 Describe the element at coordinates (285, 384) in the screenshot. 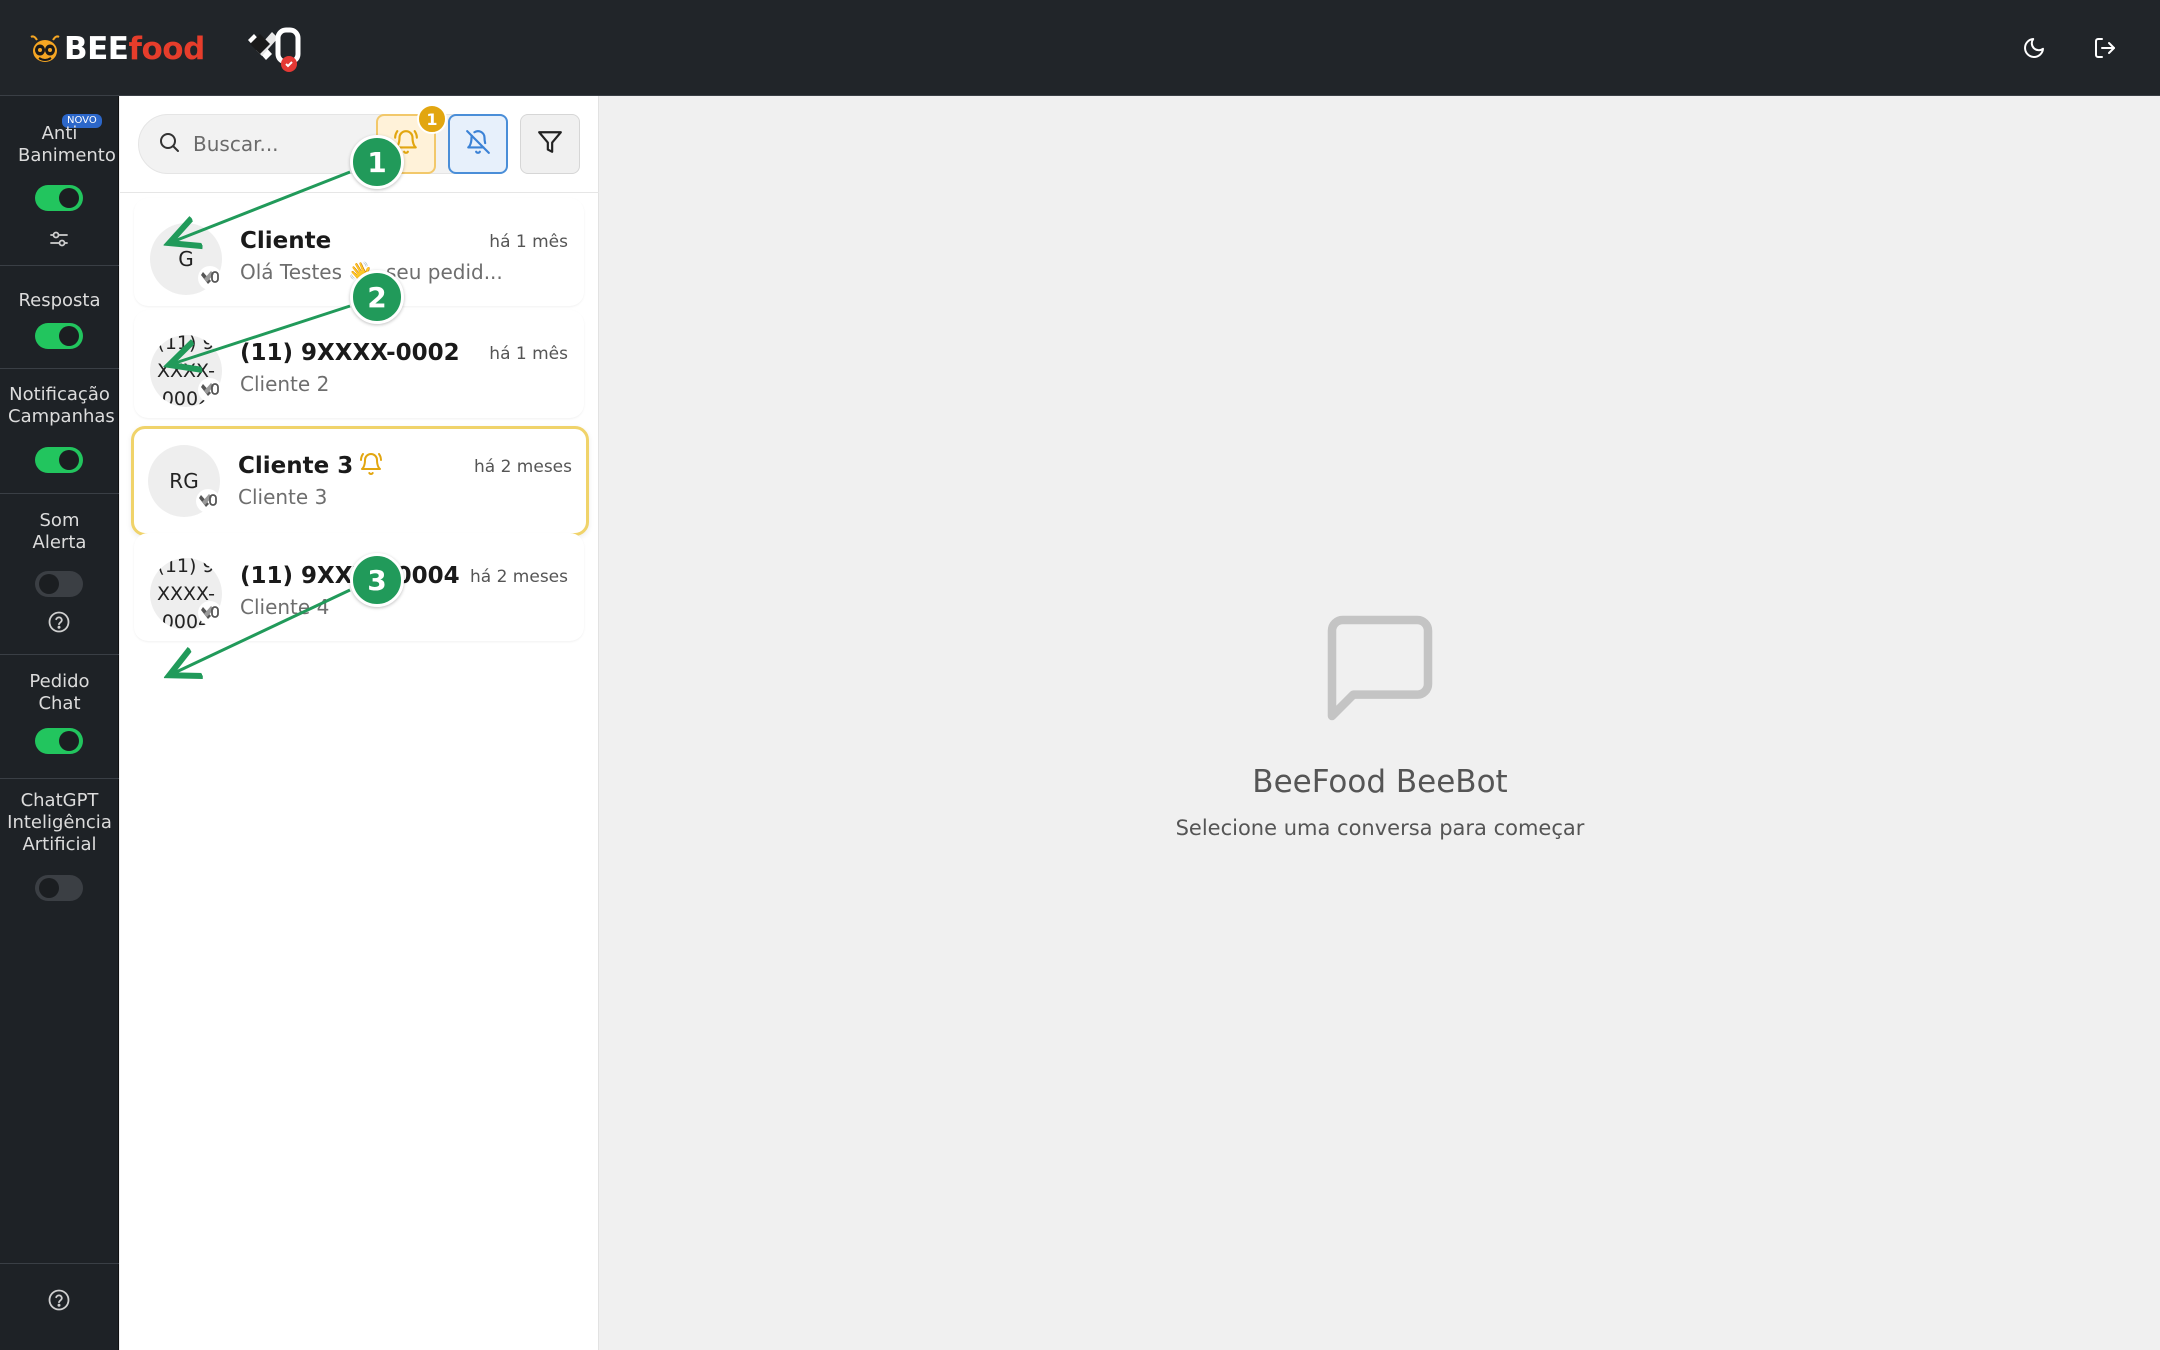

I see `chat-last-message: Cliente 2` at that location.